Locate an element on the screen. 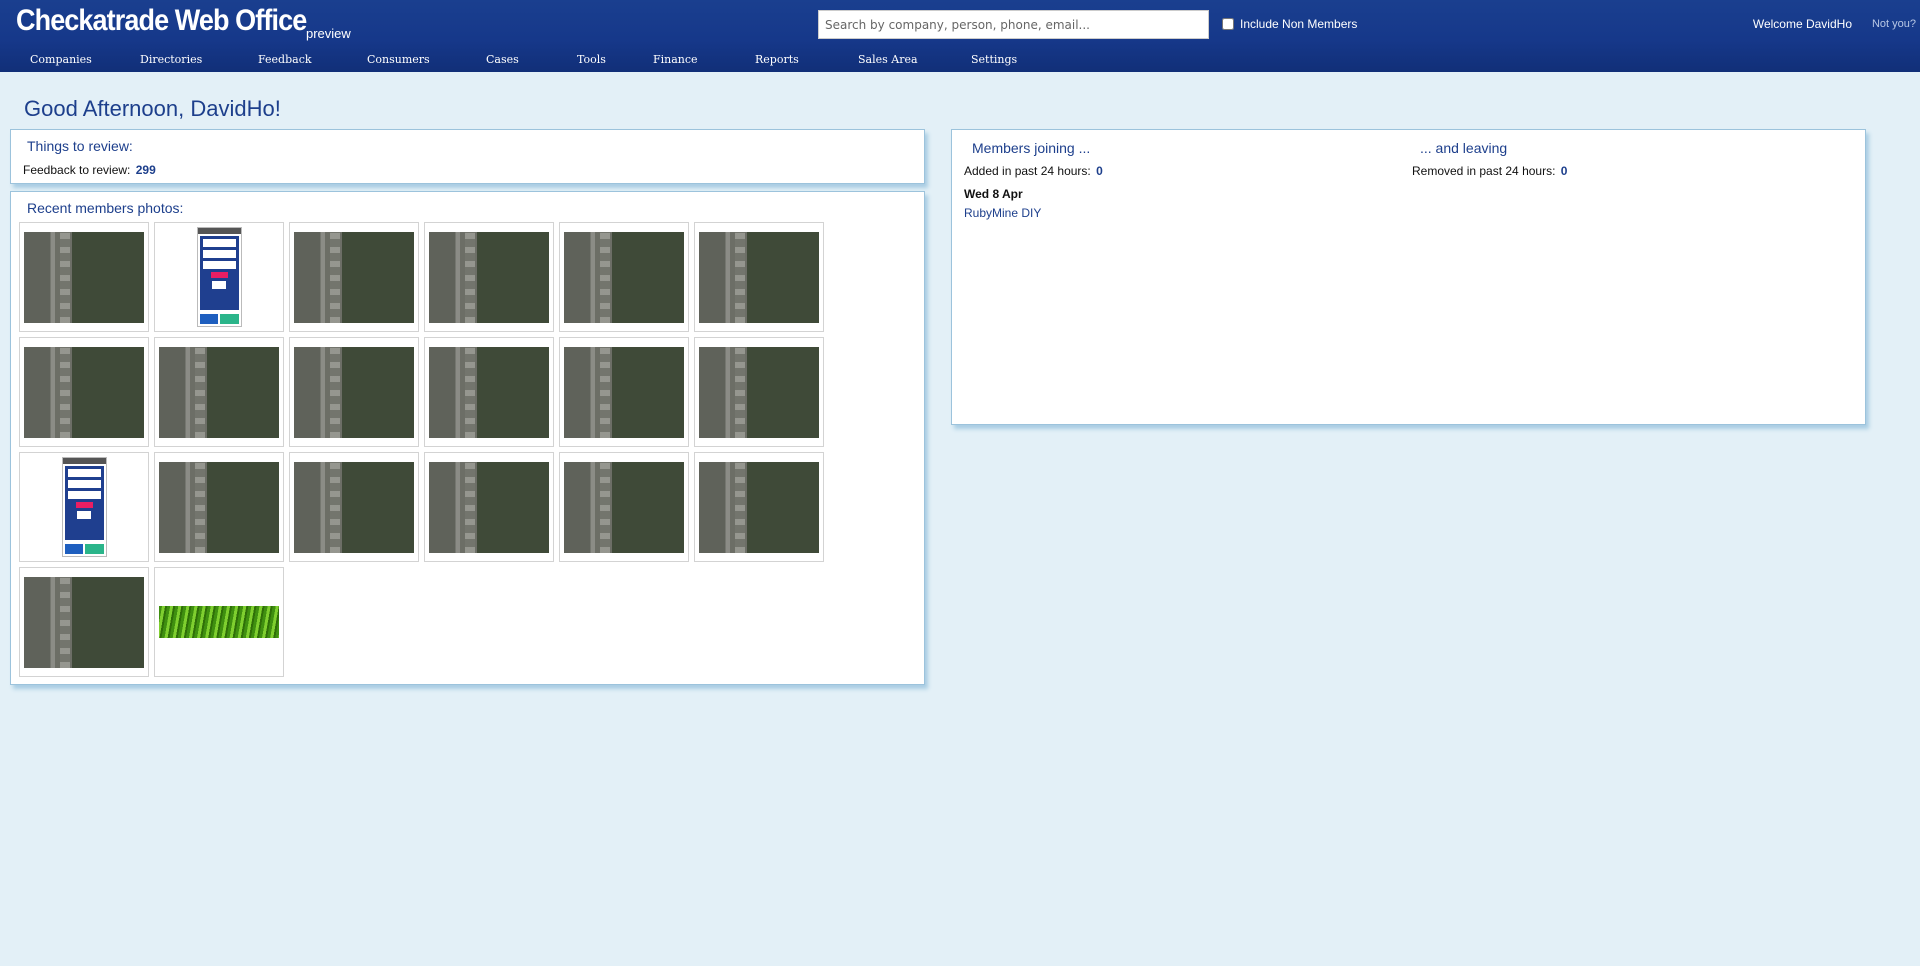 The width and height of the screenshot is (1920, 966). feedback-to-review: Feedback to review: 299 is located at coordinates (89, 170).